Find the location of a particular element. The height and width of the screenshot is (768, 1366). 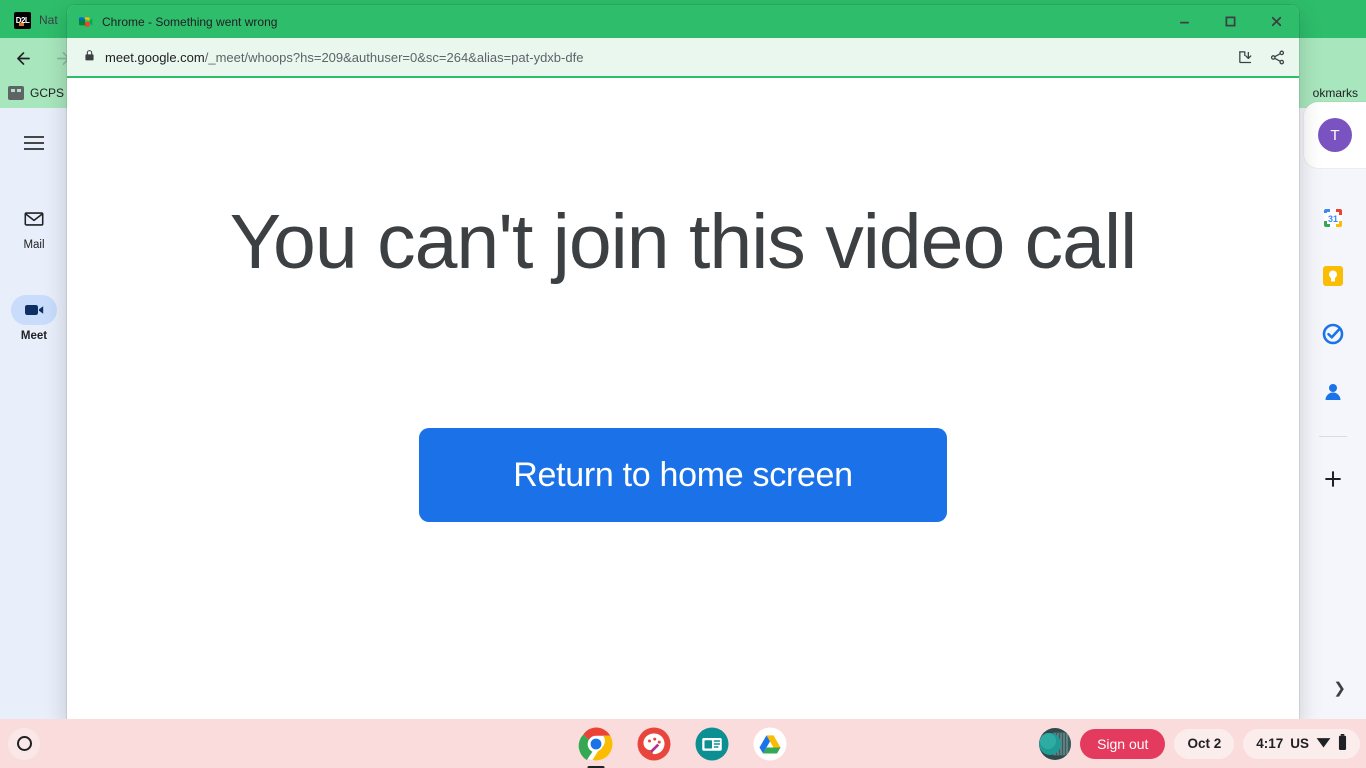

bookmark-folder-gcps: GCPS is located at coordinates (36, 93).